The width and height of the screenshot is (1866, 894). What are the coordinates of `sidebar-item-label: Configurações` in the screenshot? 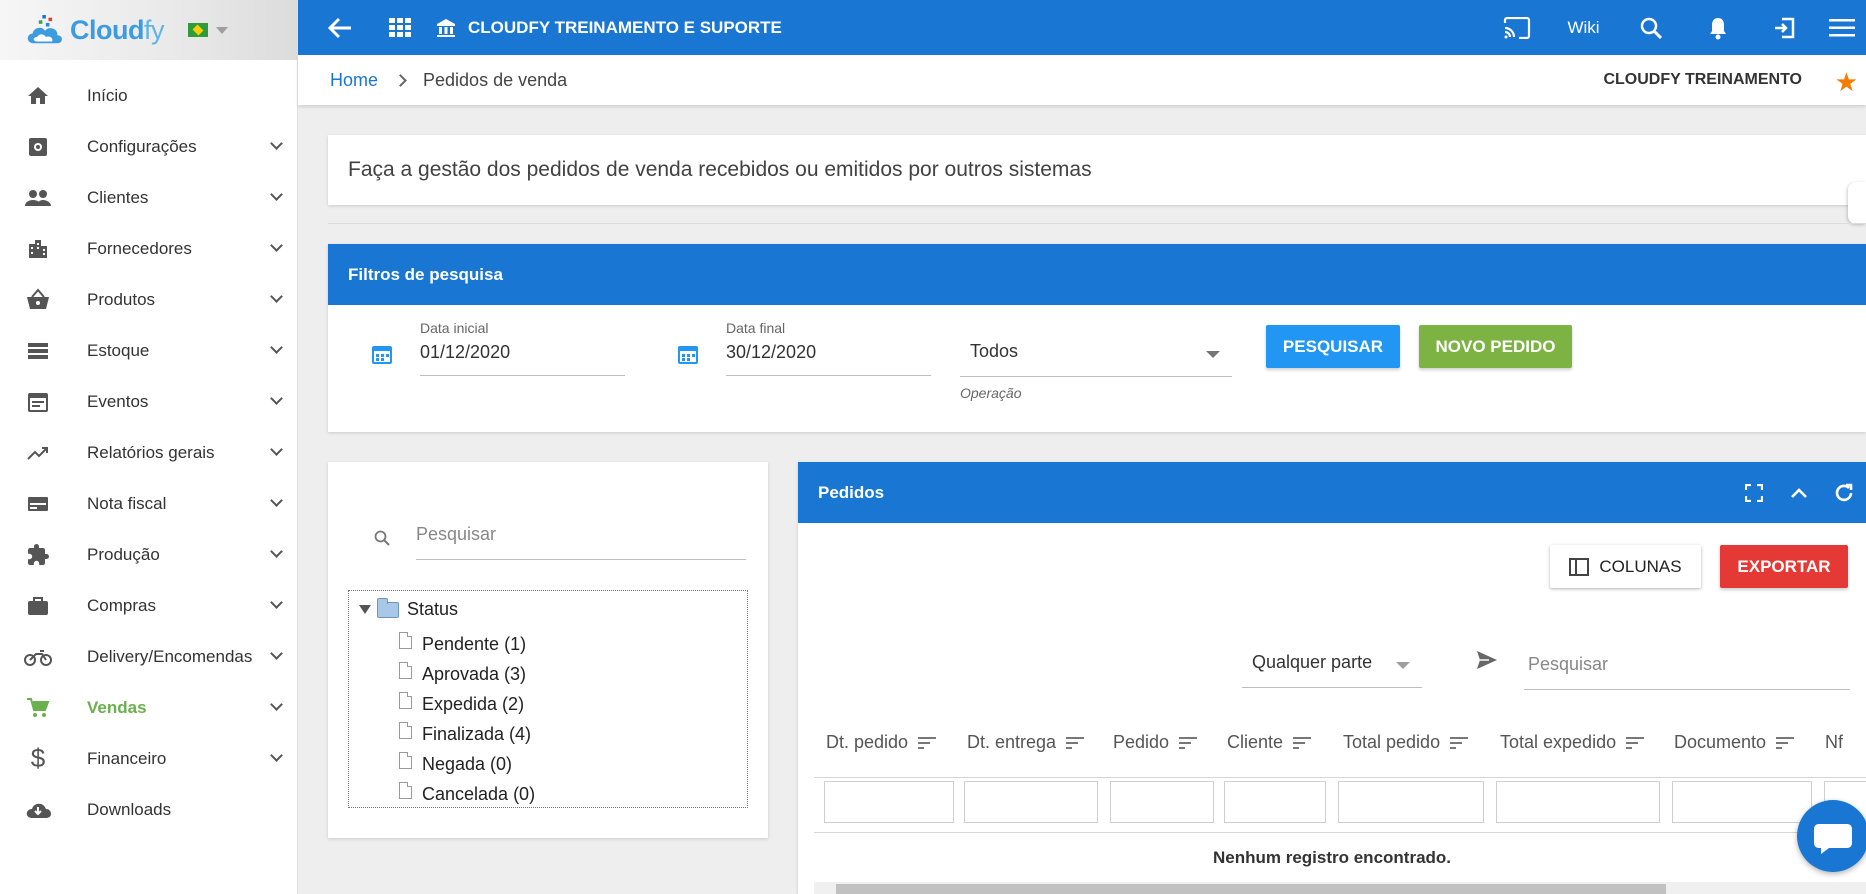 It's located at (142, 146).